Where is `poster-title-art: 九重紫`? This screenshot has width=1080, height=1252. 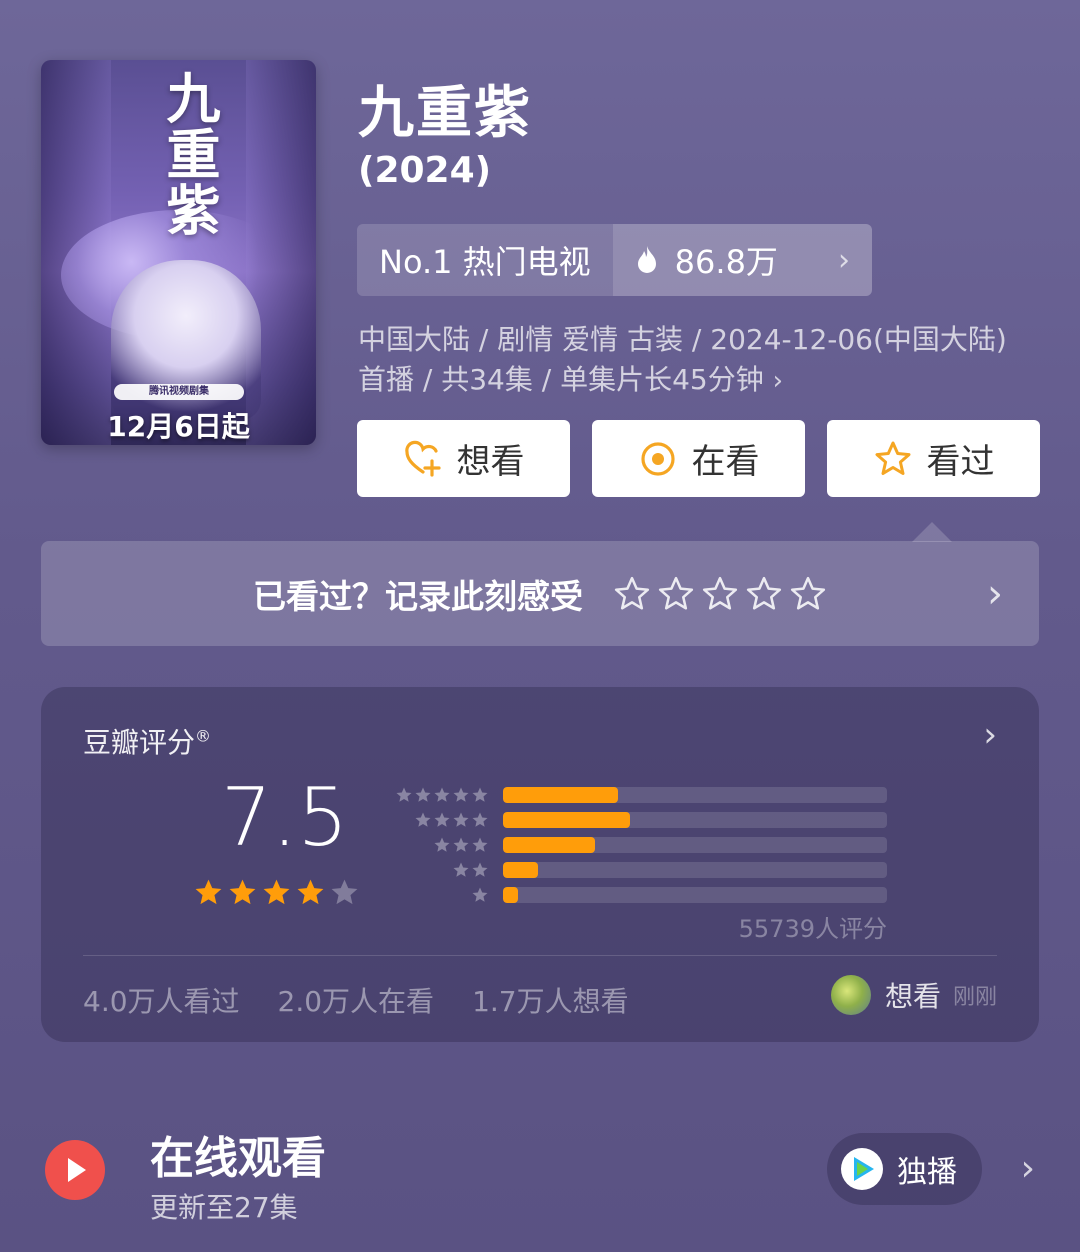
poster-title-art: 九重紫 is located at coordinates (189, 154).